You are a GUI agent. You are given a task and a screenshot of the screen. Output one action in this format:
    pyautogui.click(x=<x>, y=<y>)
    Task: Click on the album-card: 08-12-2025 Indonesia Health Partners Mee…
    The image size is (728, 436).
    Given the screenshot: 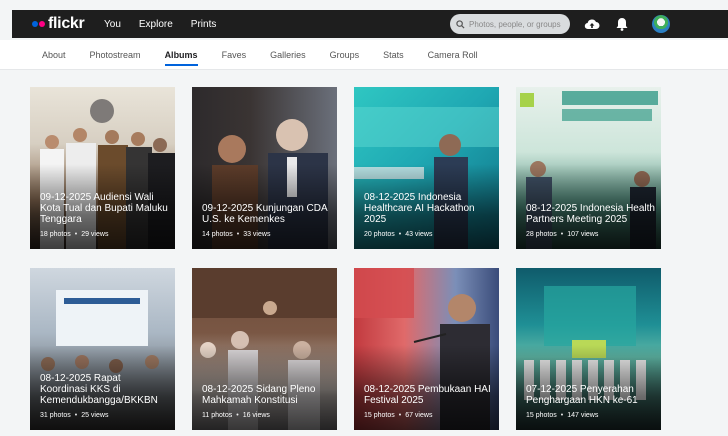 What is the action you would take?
    pyautogui.click(x=588, y=168)
    